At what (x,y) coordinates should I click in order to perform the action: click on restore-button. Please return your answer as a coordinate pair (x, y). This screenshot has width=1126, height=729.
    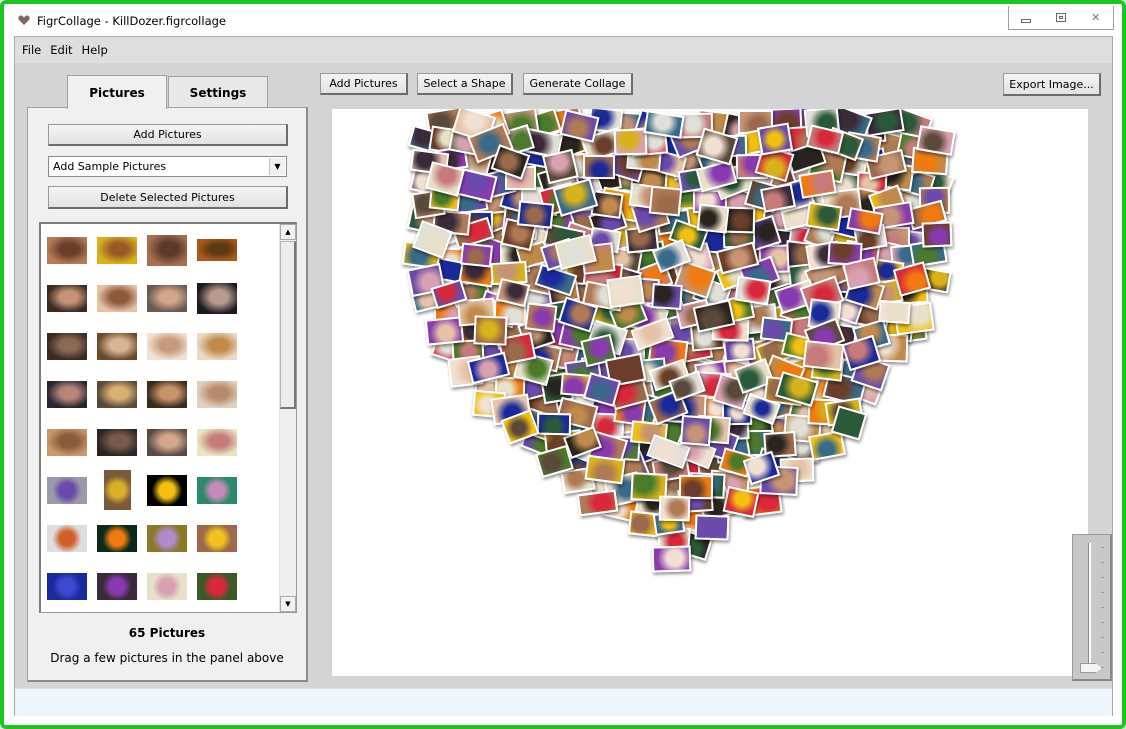
    Looking at the image, I should click on (1061, 17).